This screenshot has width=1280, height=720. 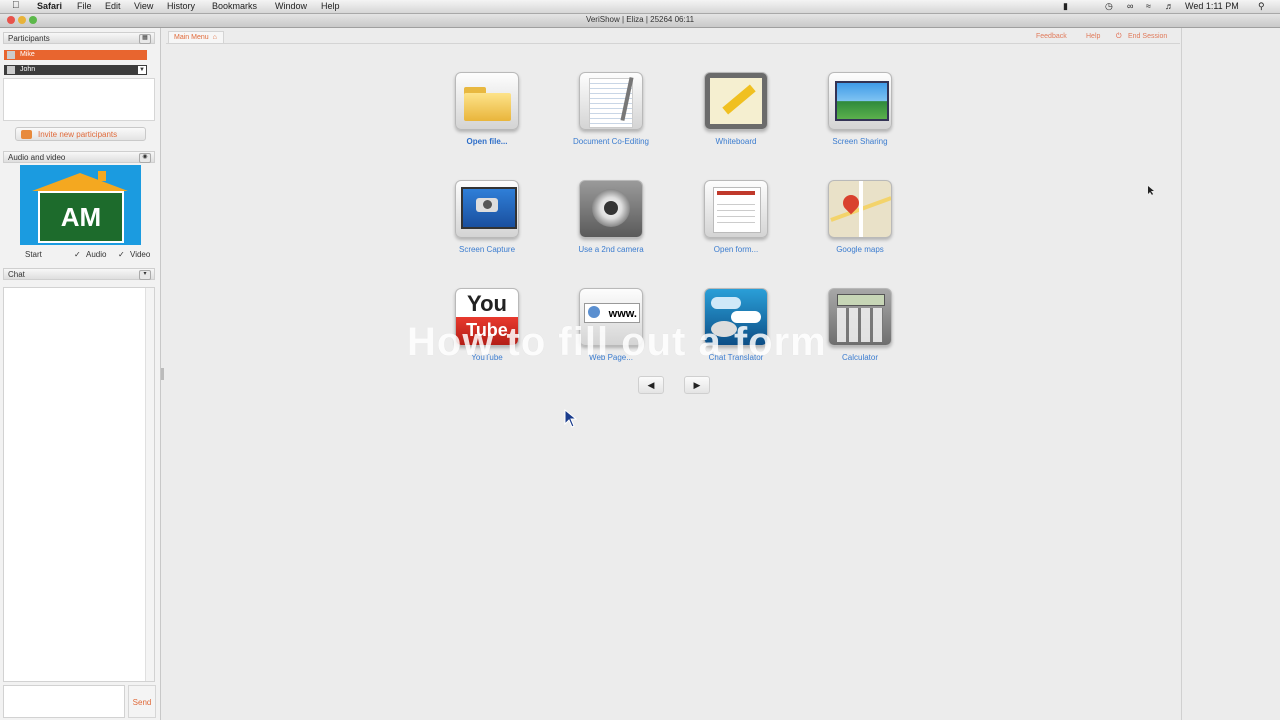 I want to click on main-right-border, so click(x=1181, y=374).